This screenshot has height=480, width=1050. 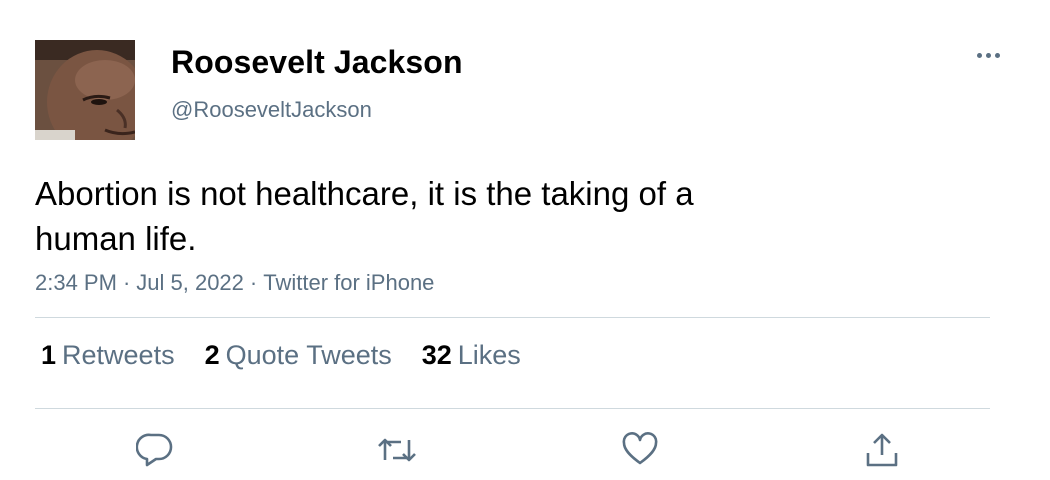 I want to click on retweets-stat: 1 Retweets, so click(x=108, y=355).